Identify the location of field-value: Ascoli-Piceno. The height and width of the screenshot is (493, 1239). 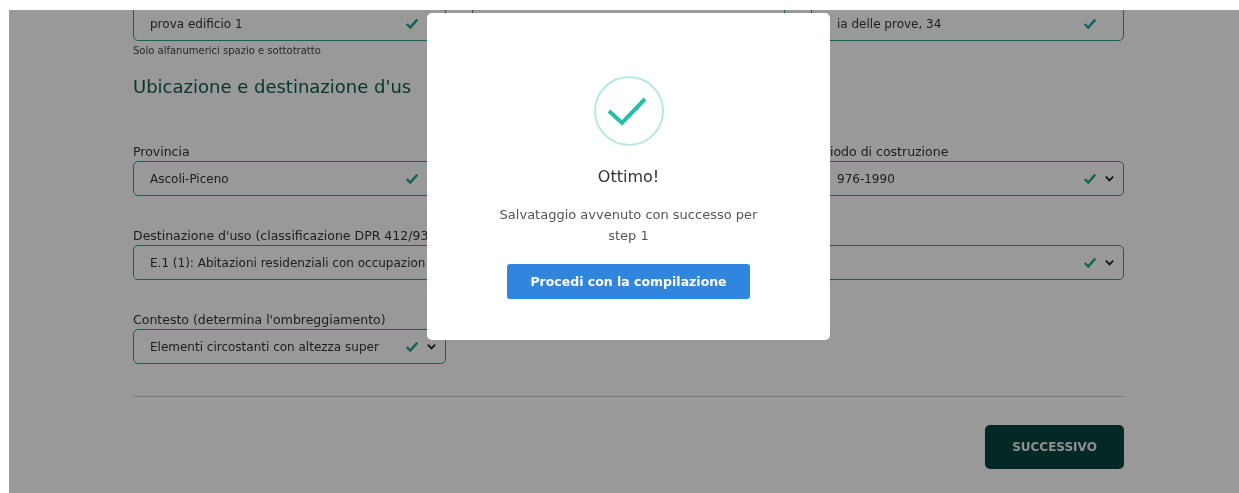
(190, 178).